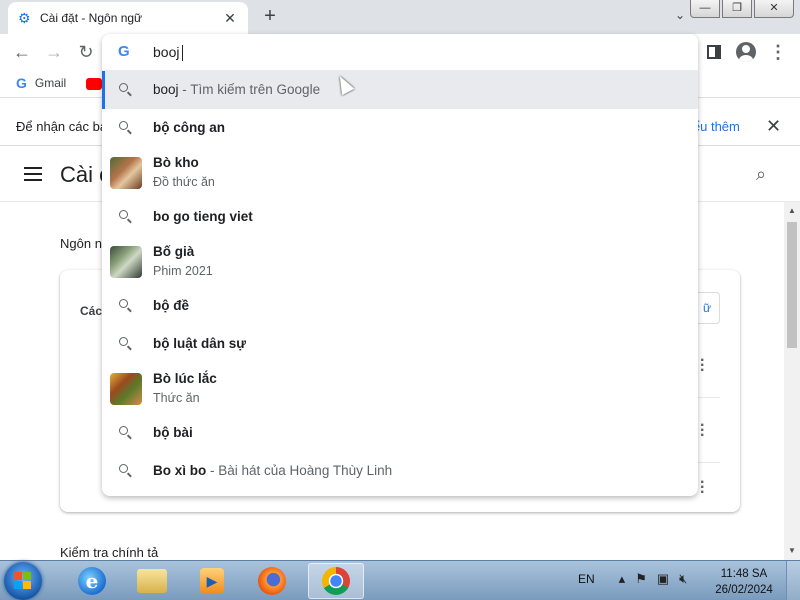  I want to click on chrome-taskbar-button, so click(336, 581).